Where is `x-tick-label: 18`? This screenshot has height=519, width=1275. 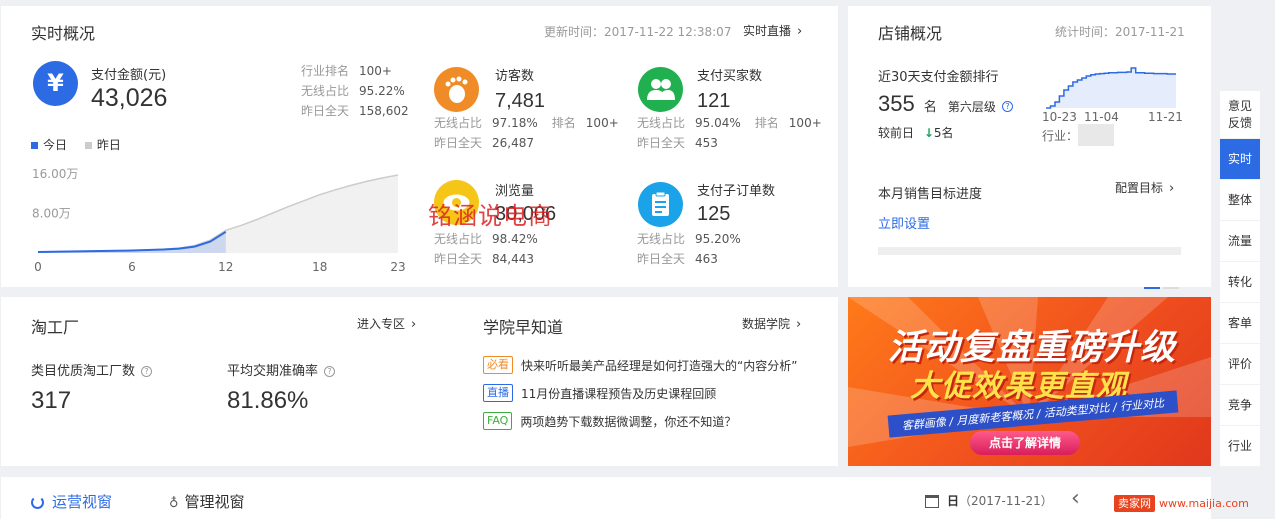
x-tick-label: 18 is located at coordinates (319, 267).